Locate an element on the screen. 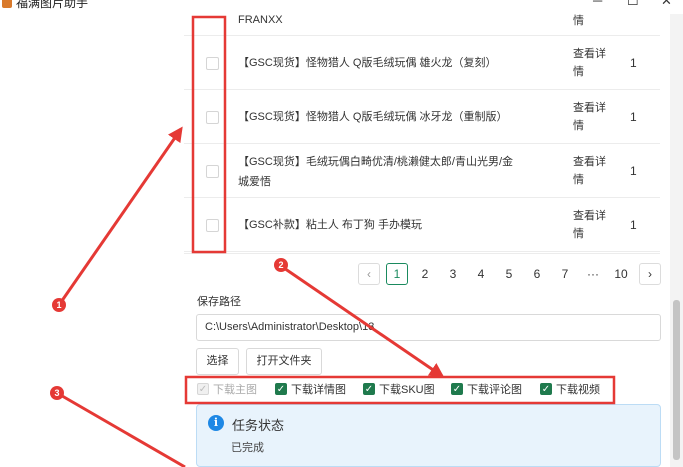 The image size is (683, 467). save-path-label: 保存路径 is located at coordinates (219, 302).